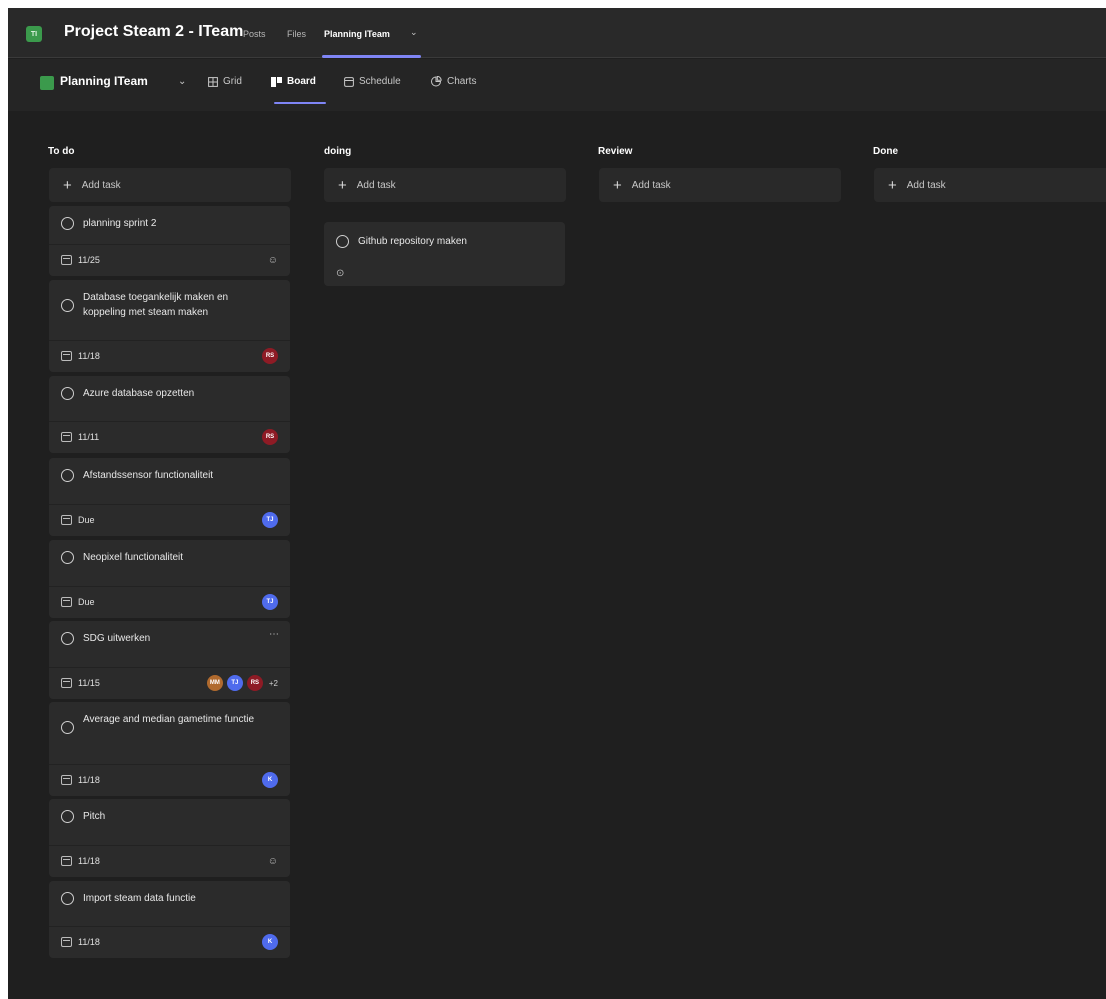 The height and width of the screenshot is (999, 1106). What do you see at coordinates (94, 816) in the screenshot?
I see `task-title: Pitch` at bounding box center [94, 816].